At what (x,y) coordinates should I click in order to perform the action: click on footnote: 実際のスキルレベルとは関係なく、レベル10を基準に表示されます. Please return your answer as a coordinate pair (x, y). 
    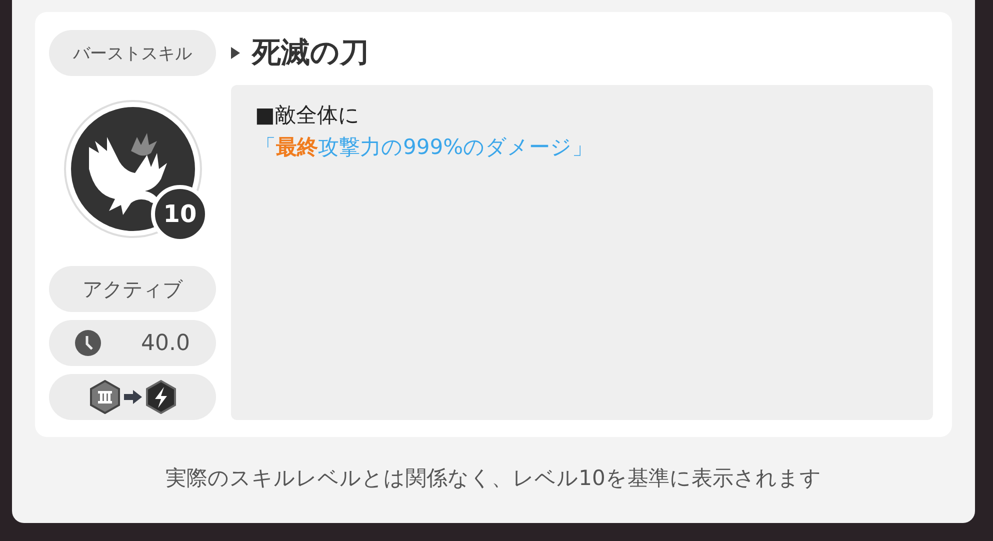
    Looking at the image, I should click on (494, 478).